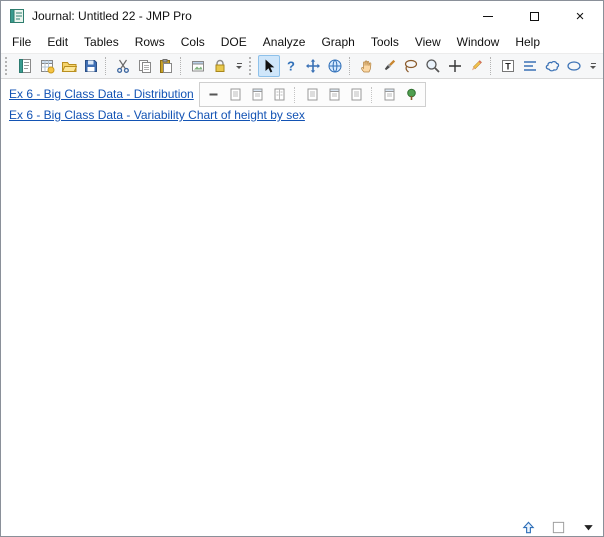 This screenshot has width=604, height=537. I want to click on arrow-tool-button, so click(269, 66).